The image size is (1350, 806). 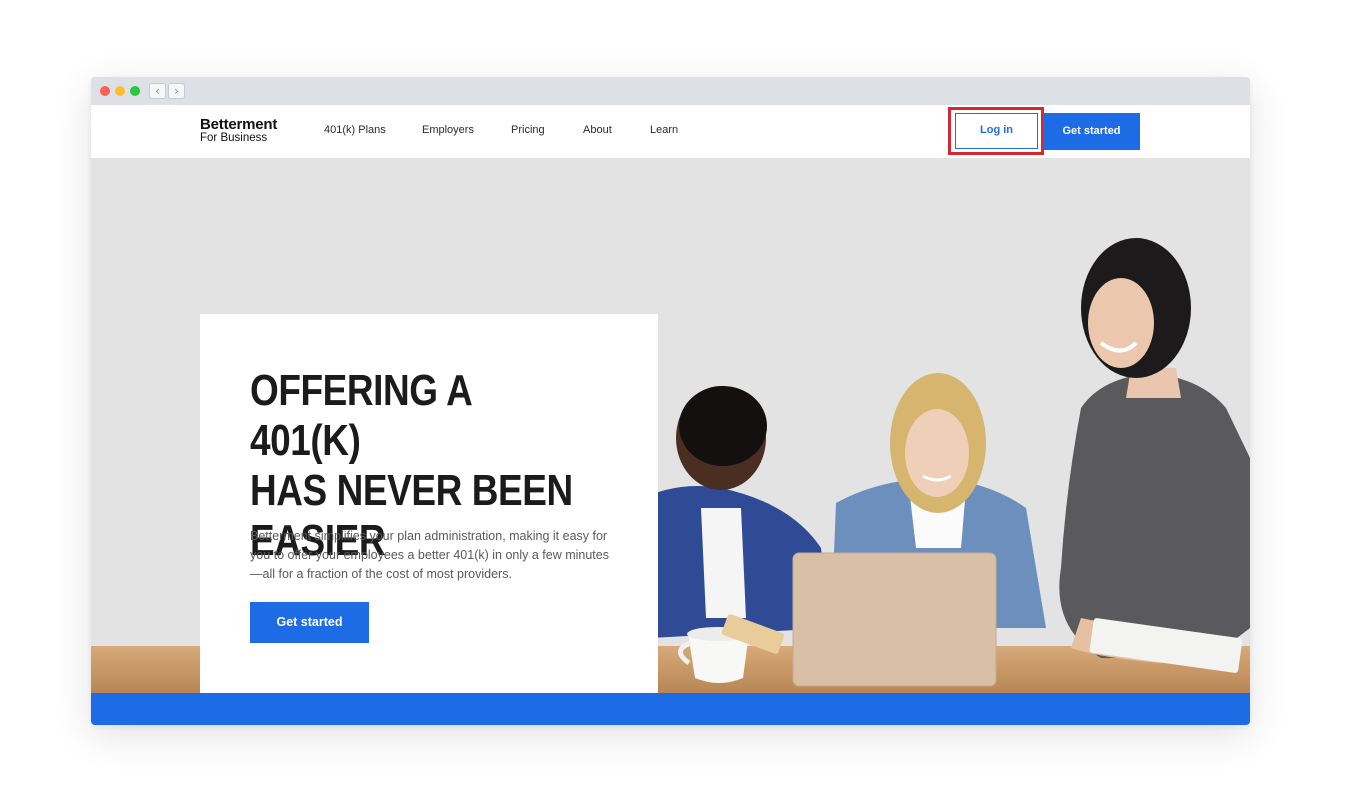 What do you see at coordinates (528, 130) in the screenshot?
I see `nav-pricing: Pricing` at bounding box center [528, 130].